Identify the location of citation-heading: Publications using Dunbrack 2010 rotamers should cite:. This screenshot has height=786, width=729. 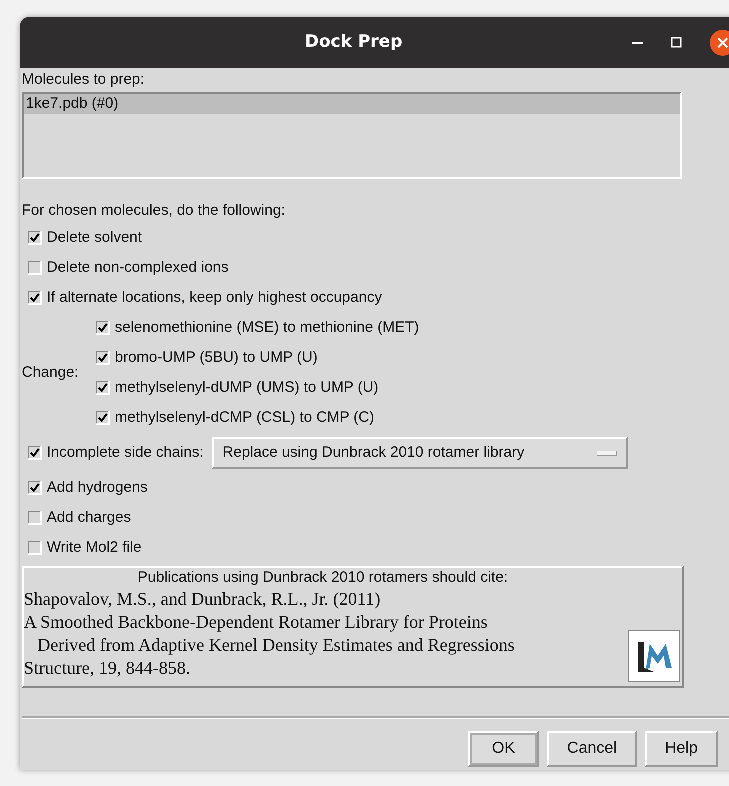
(323, 578).